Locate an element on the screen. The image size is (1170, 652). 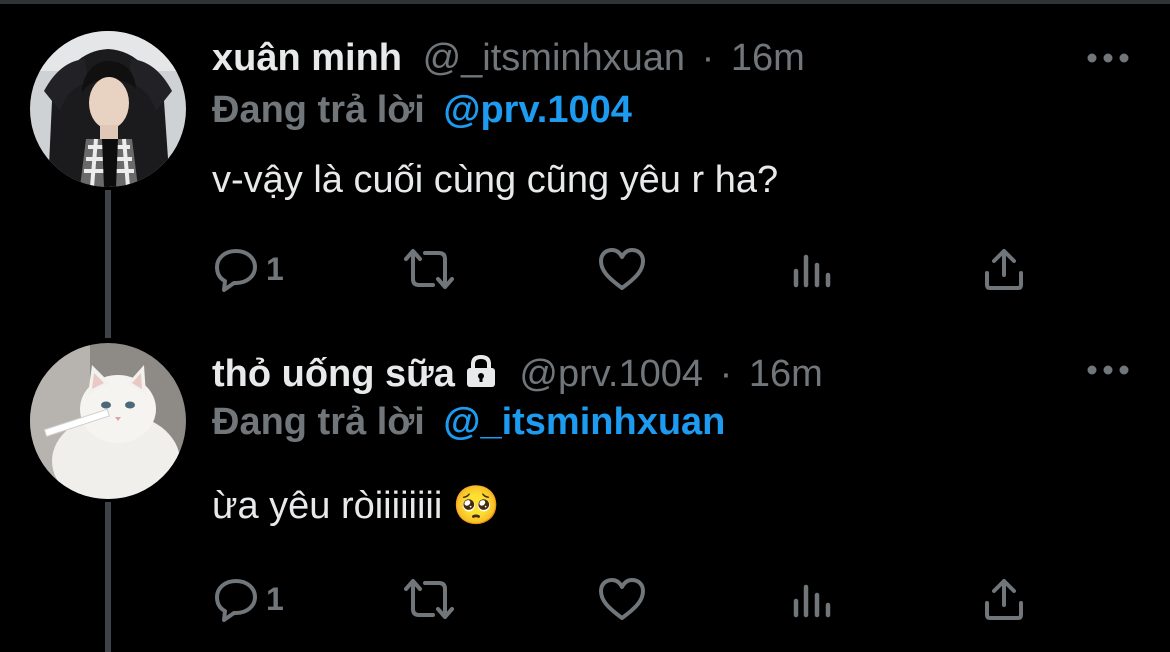
user-handle: @prv.1004 is located at coordinates (611, 374).